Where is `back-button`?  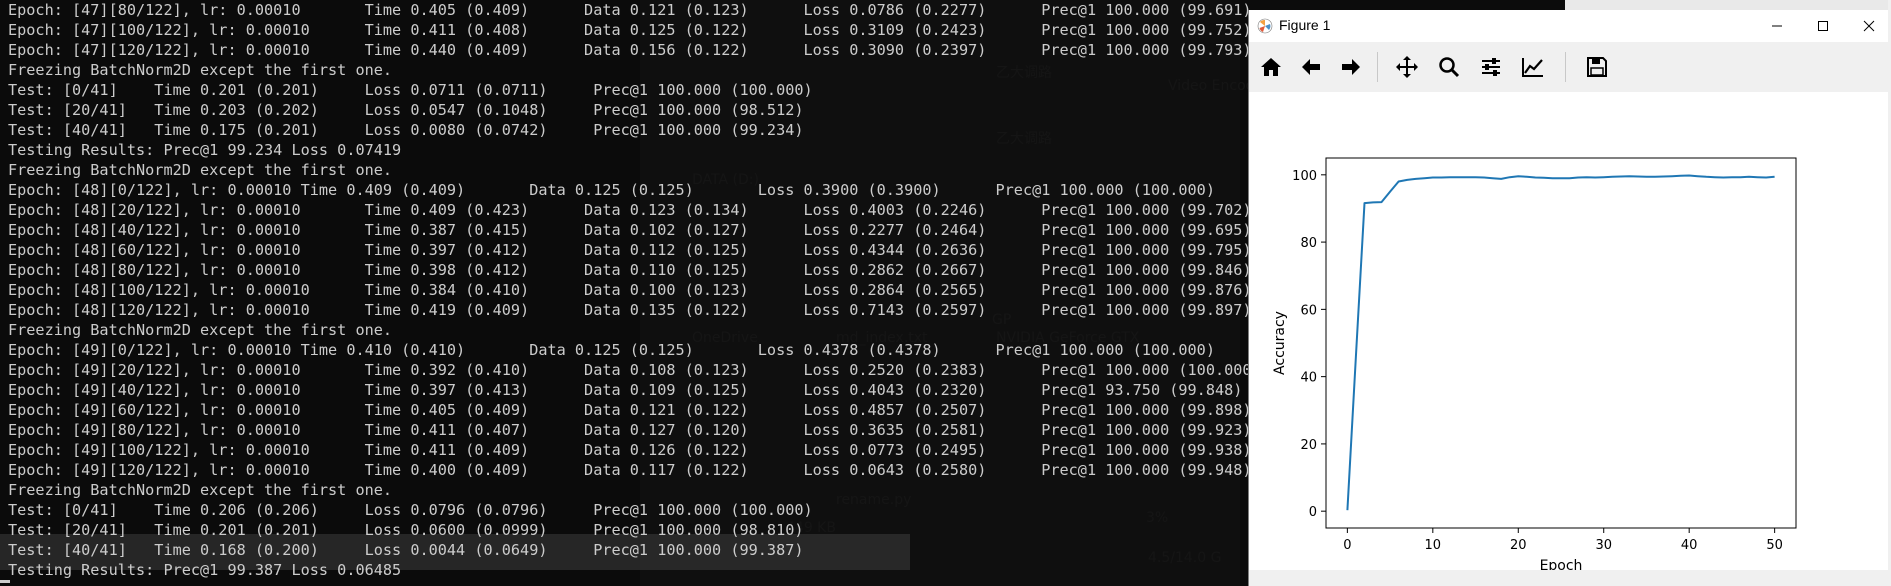 back-button is located at coordinates (1311, 67).